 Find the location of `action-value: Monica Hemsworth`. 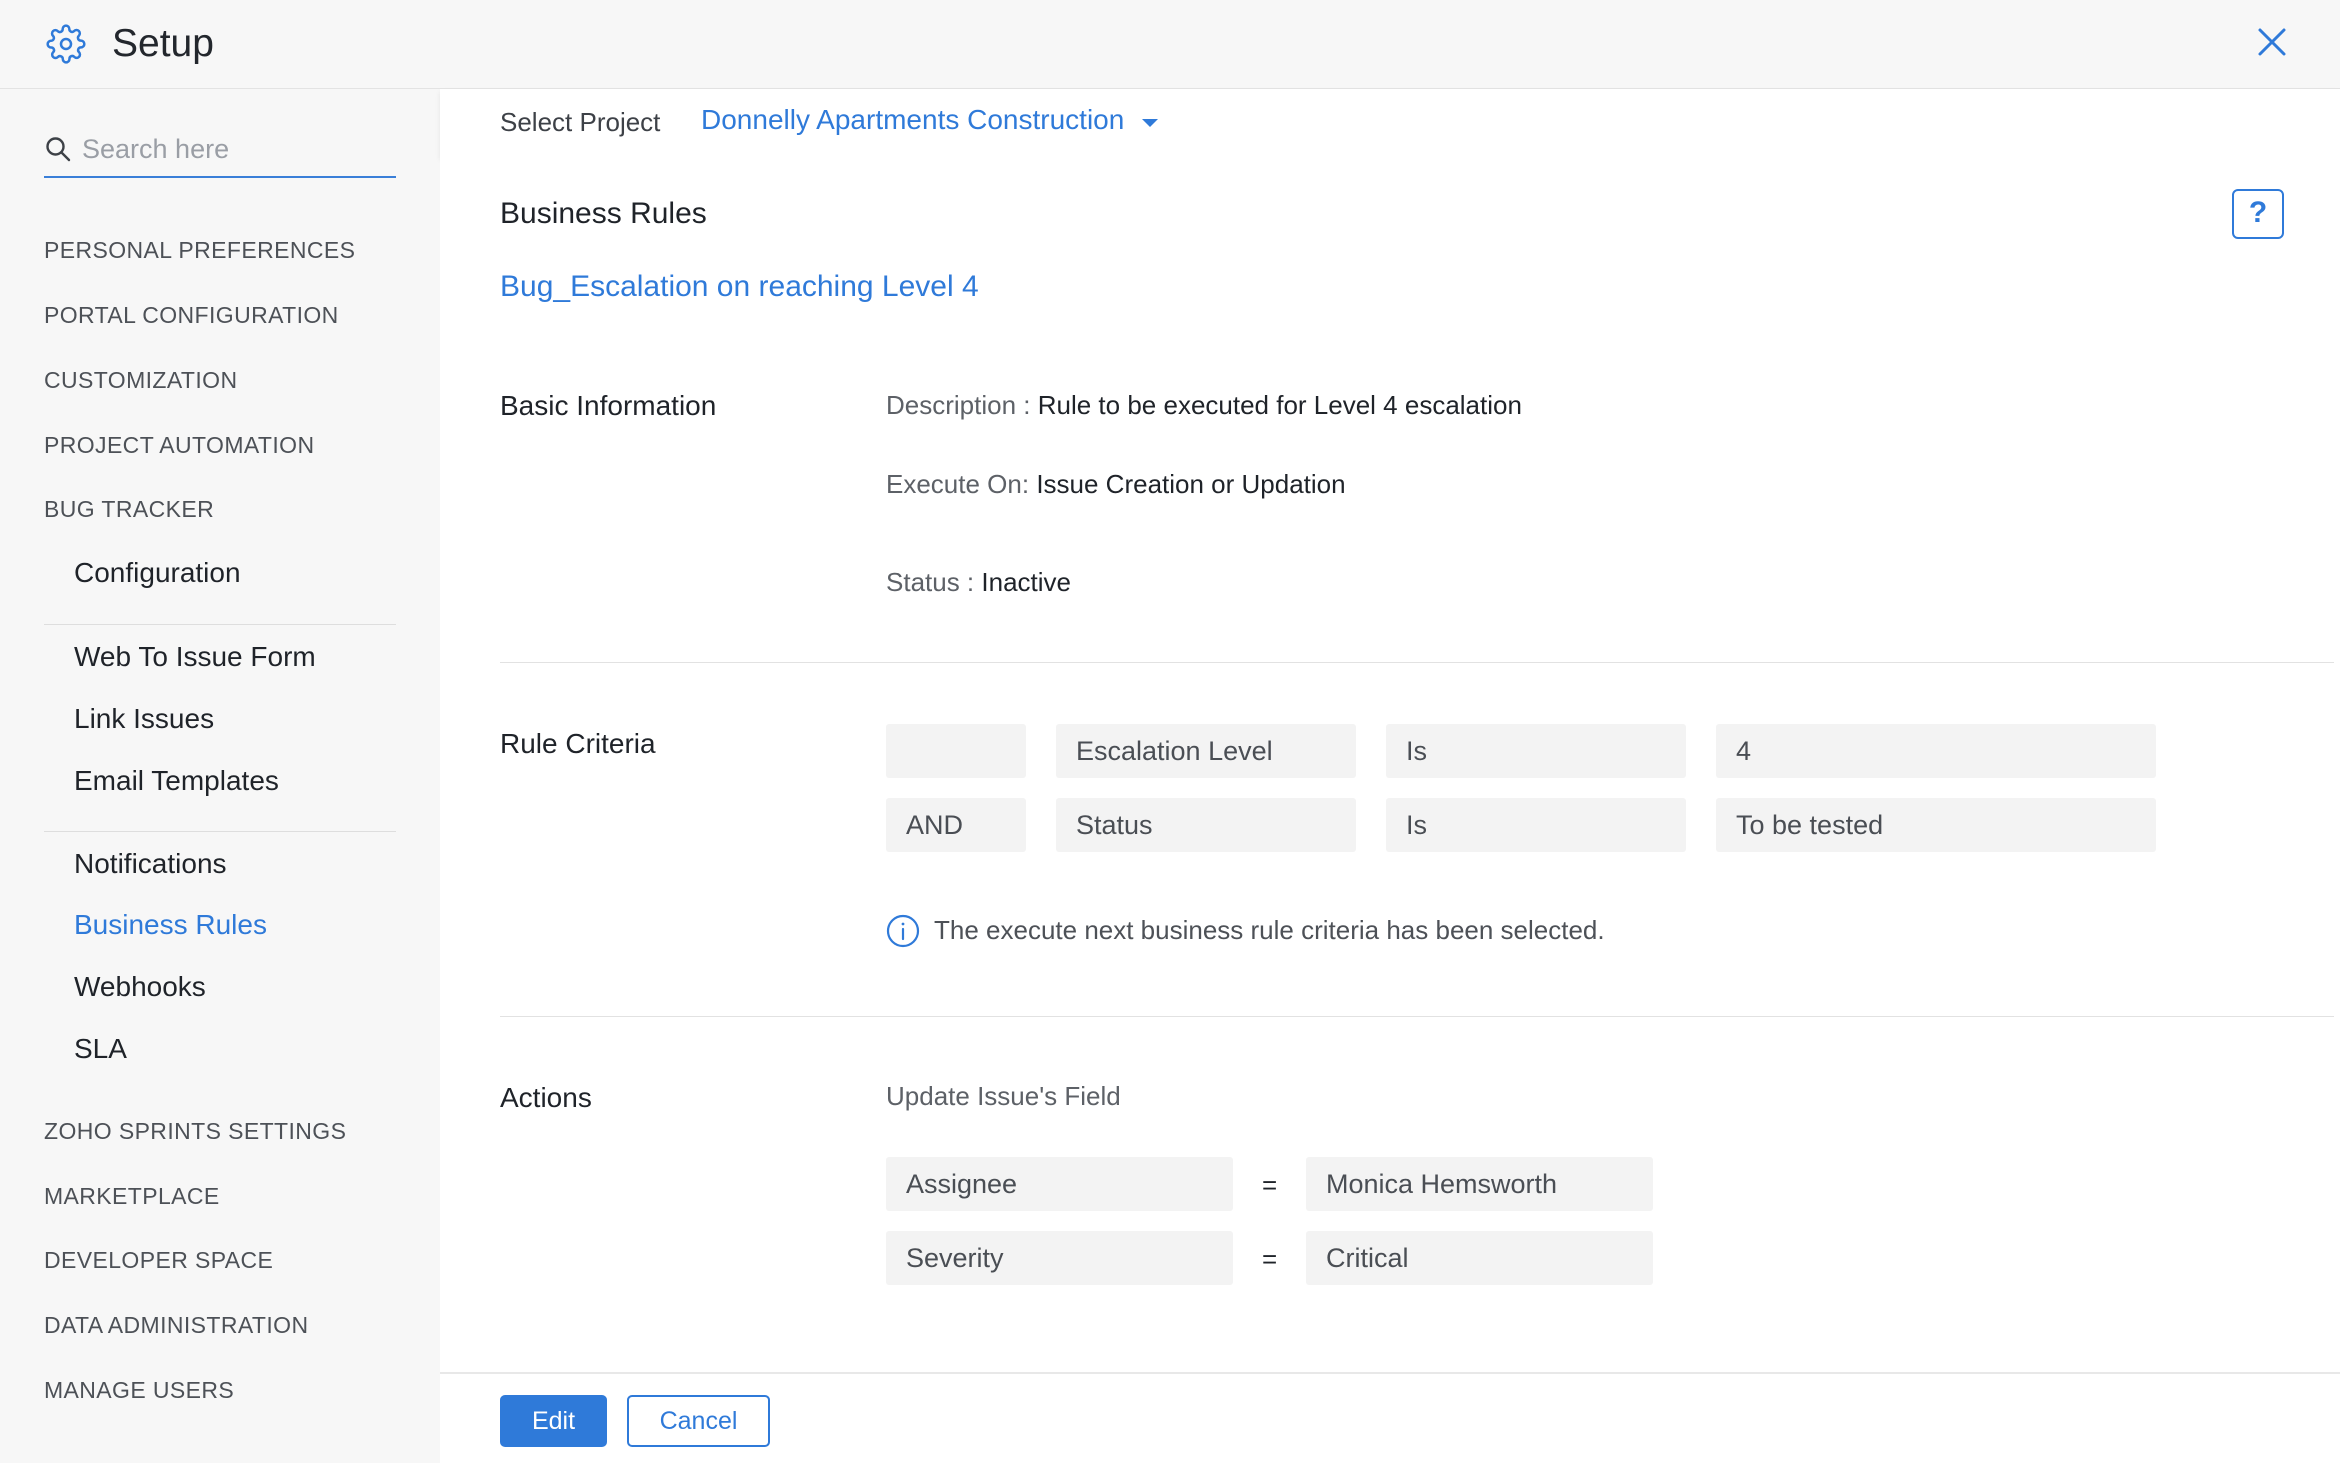

action-value: Monica Hemsworth is located at coordinates (1479, 1184).